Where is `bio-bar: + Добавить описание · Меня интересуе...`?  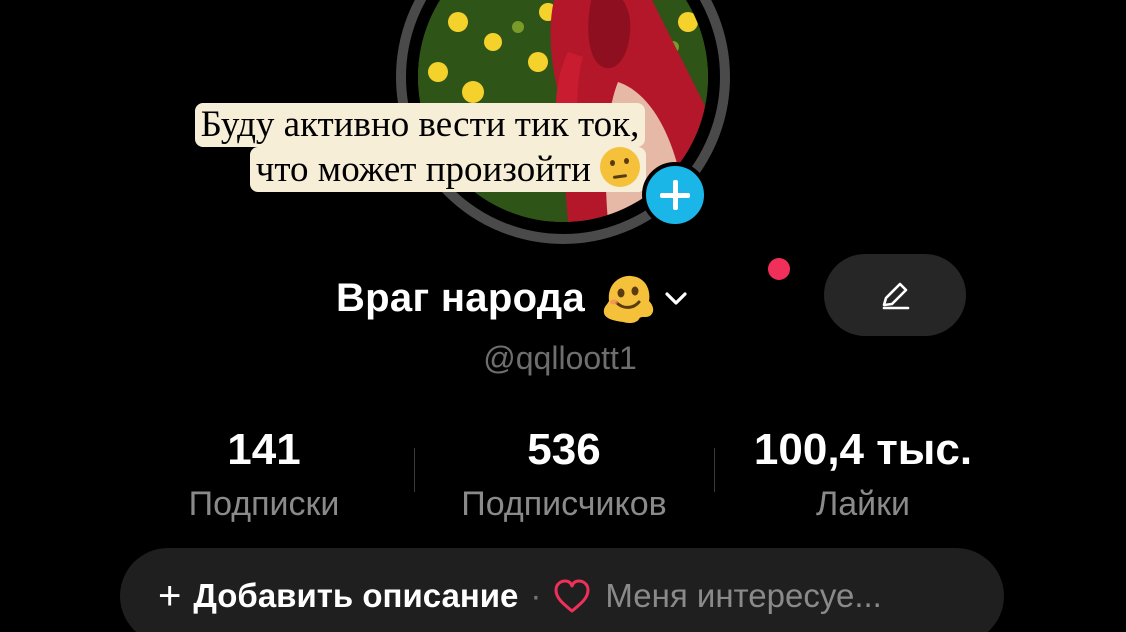 bio-bar: + Добавить описание · Меня интересуе... is located at coordinates (562, 590).